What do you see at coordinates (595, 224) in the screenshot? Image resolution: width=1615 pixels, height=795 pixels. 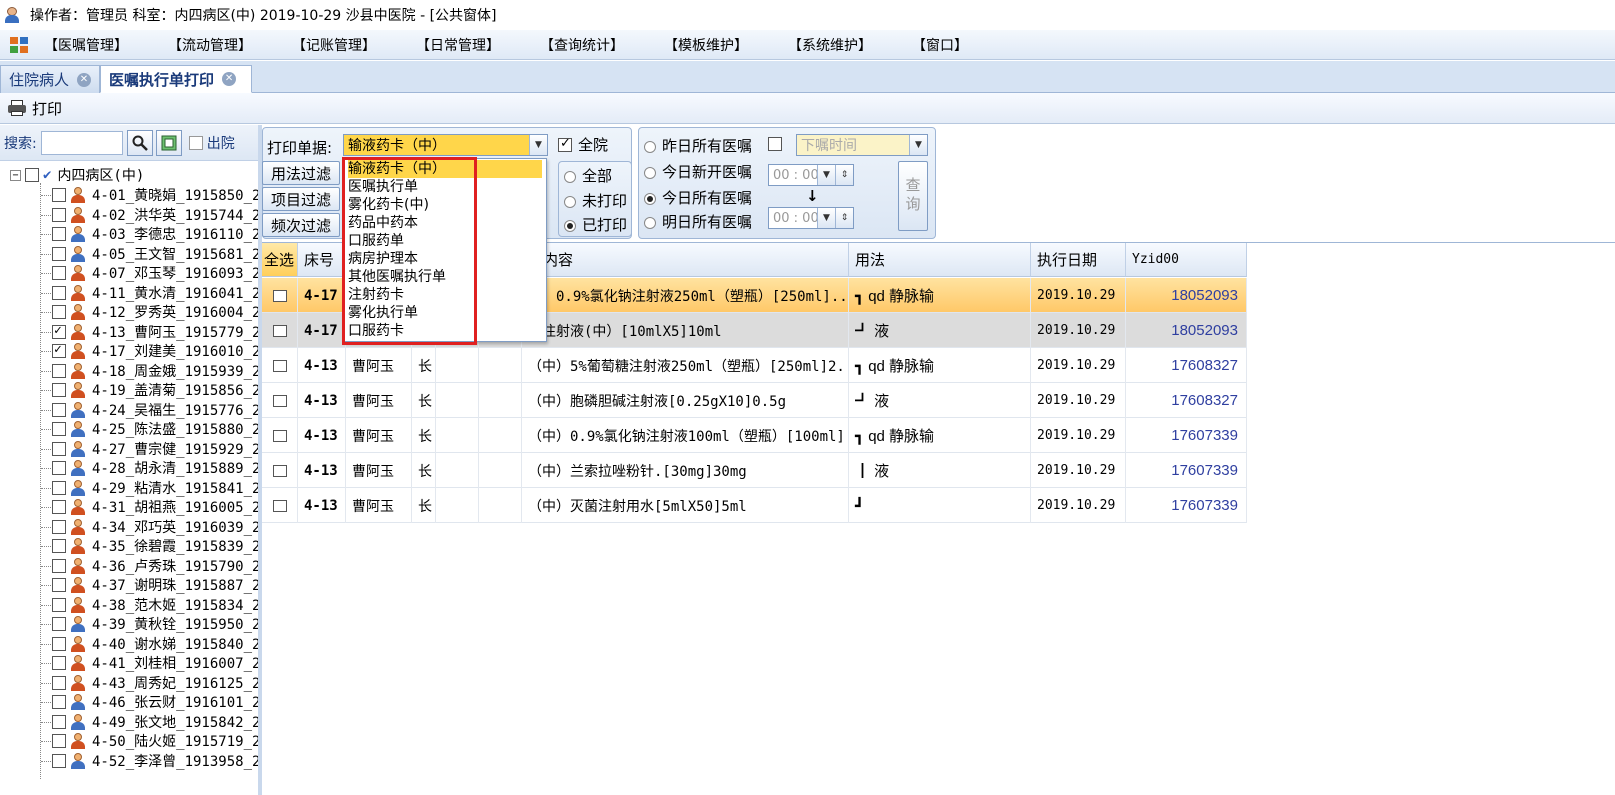 I see `status-printed: 已打印` at bounding box center [595, 224].